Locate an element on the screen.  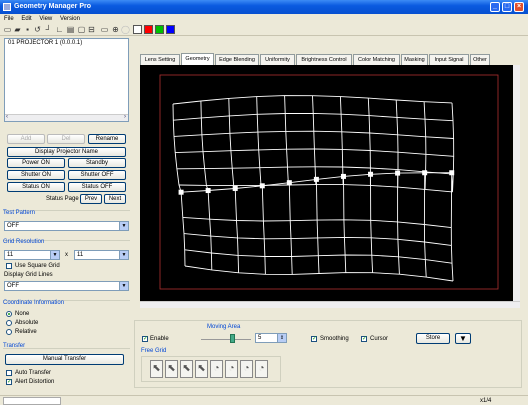
del-button: Del is located at coordinates (66, 139).